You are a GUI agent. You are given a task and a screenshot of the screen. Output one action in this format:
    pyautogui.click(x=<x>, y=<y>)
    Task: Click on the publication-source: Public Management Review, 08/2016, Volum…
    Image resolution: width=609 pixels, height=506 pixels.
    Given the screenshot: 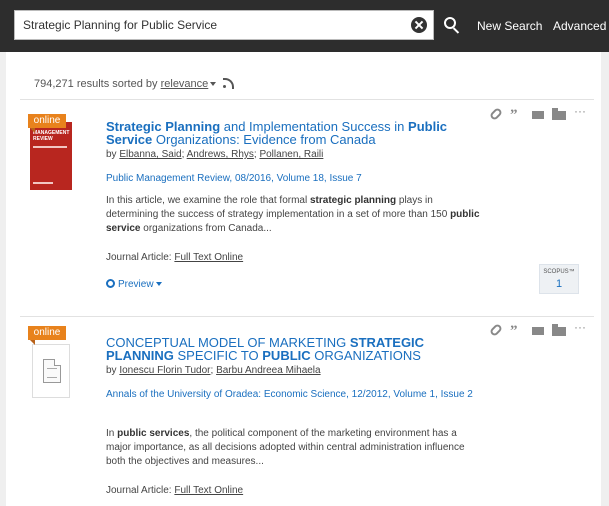 What is the action you would take?
    pyautogui.click(x=291, y=179)
    